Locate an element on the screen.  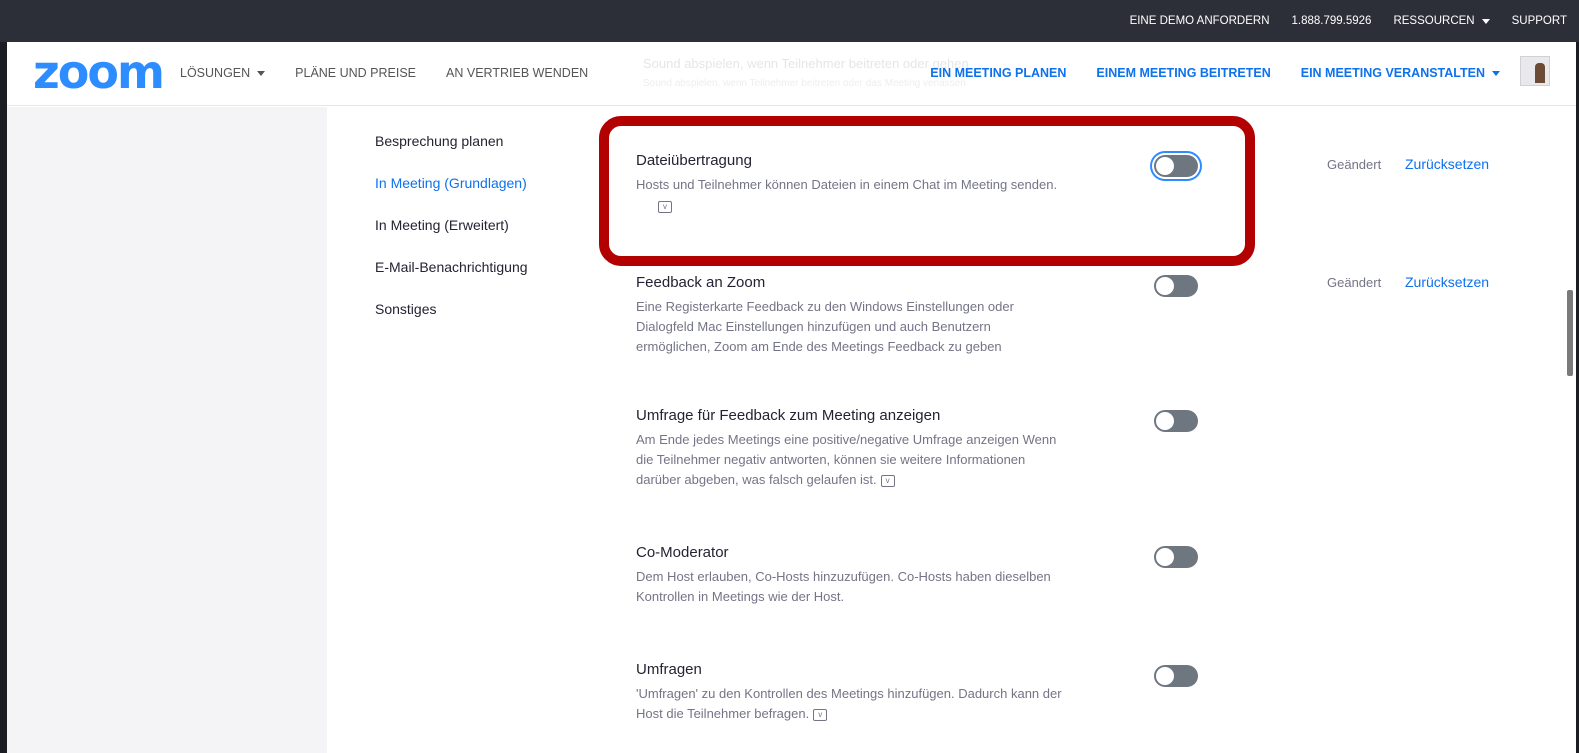
setting-title: Co-Moderator is located at coordinates (682, 552).